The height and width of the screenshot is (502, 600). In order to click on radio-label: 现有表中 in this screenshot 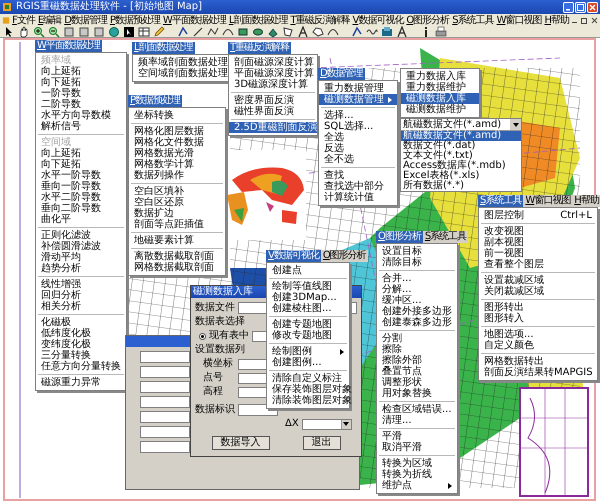, I will do `click(229, 336)`.